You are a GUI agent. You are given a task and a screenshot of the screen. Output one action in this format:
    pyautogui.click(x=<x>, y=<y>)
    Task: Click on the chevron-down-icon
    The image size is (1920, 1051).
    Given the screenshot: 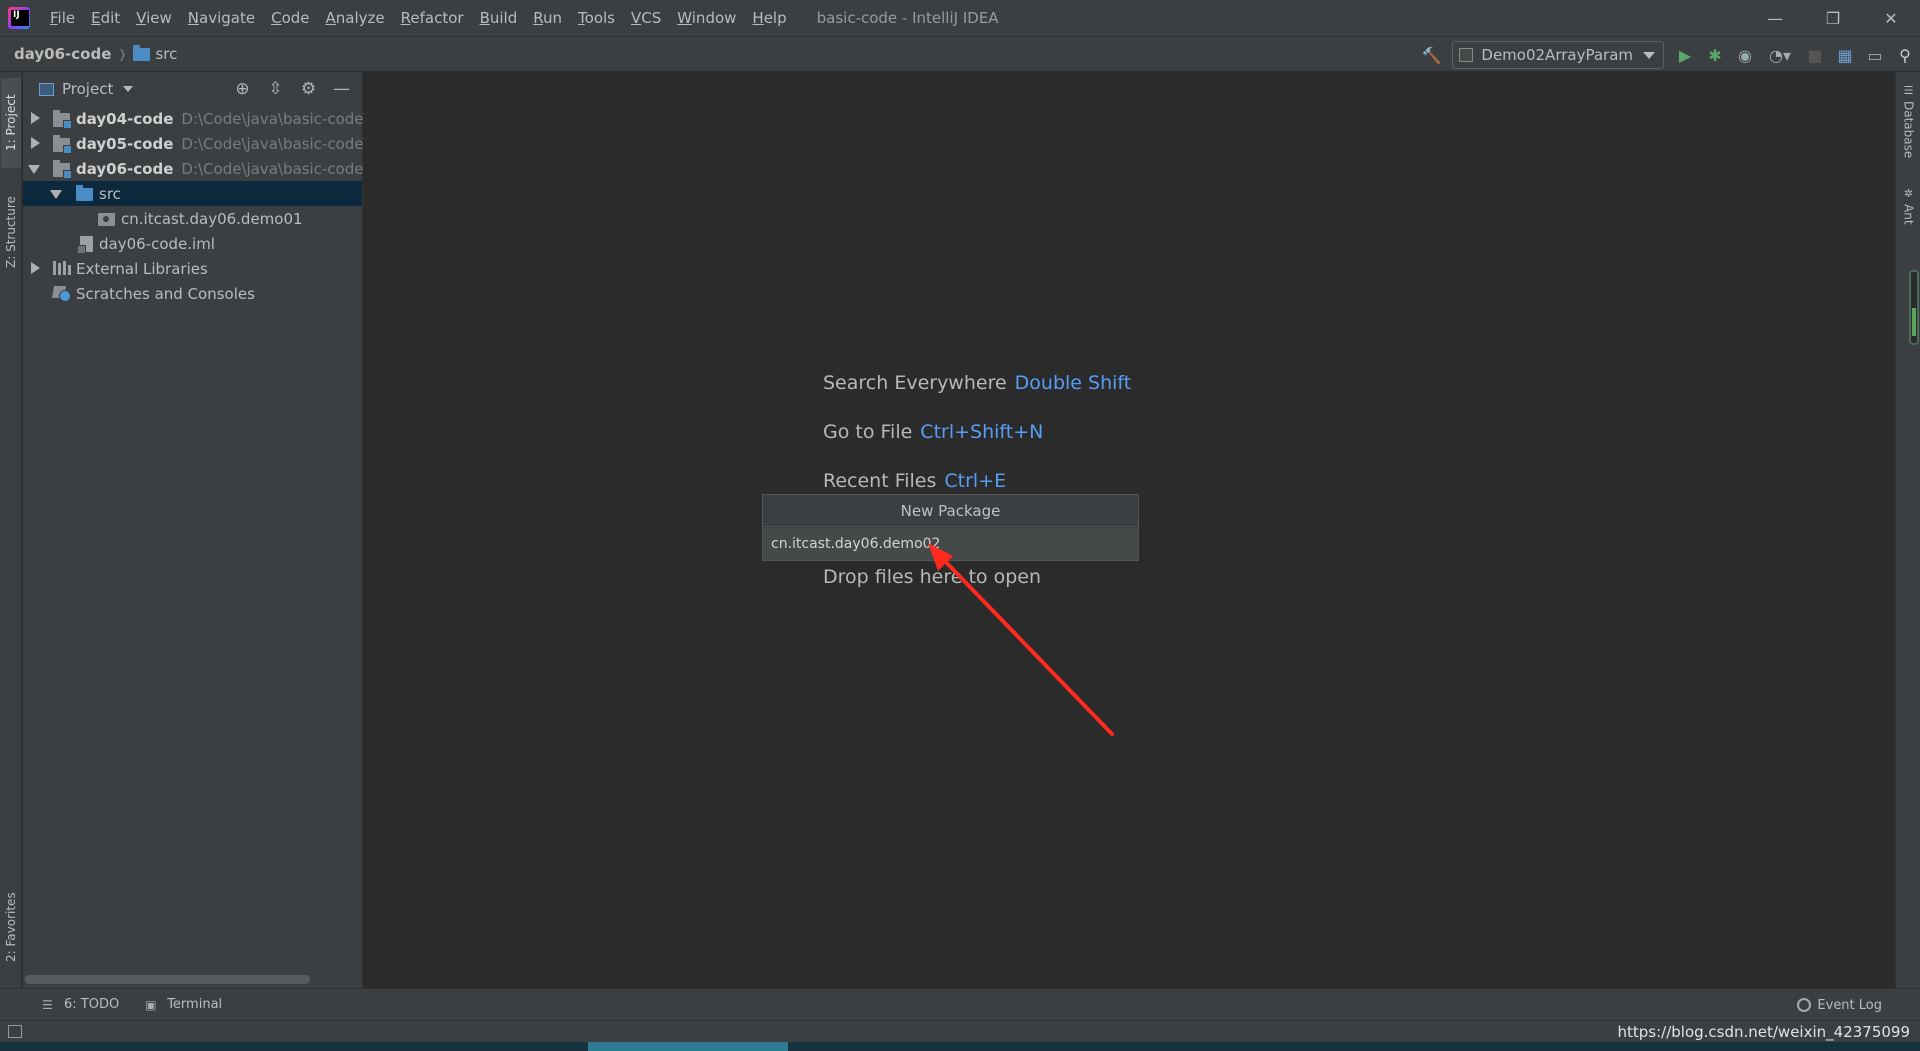 What is the action you would take?
    pyautogui.click(x=128, y=89)
    